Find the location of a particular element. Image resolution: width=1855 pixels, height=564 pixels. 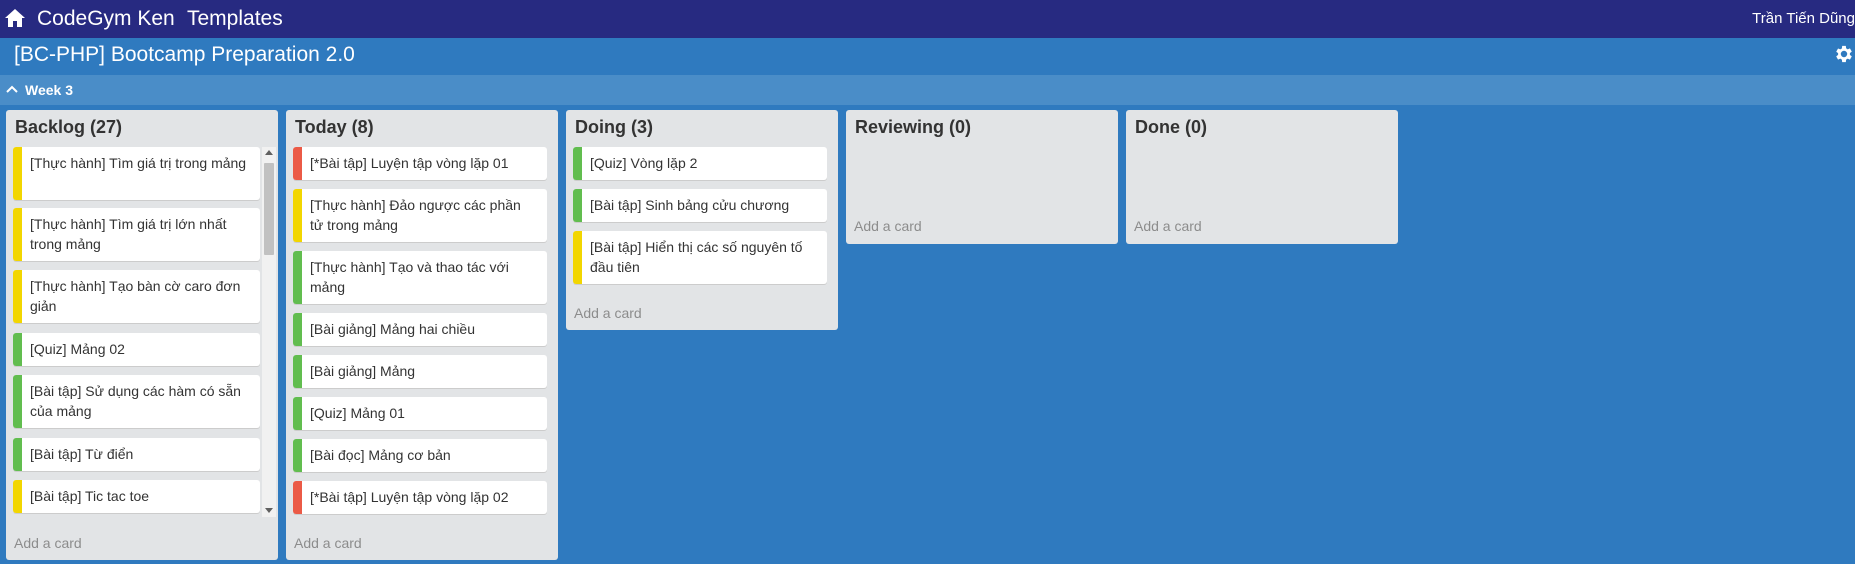

brand-link: CodeGym Ken is located at coordinates (106, 19).